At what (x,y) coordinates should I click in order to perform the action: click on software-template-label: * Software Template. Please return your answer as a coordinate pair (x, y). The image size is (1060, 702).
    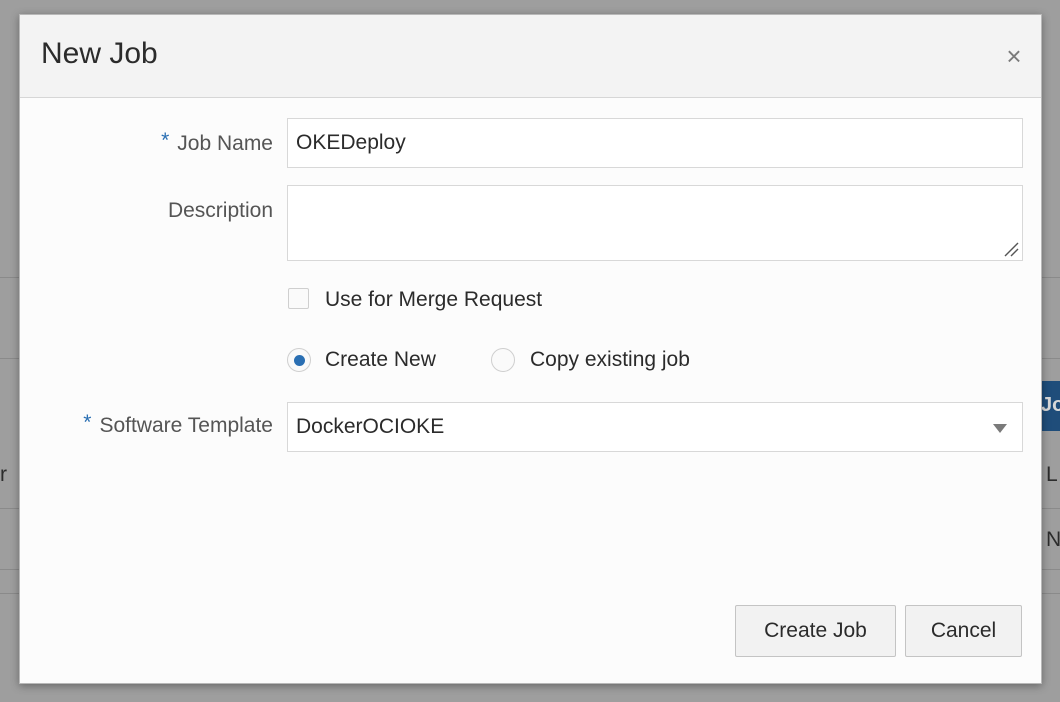
    Looking at the image, I should click on (178, 424).